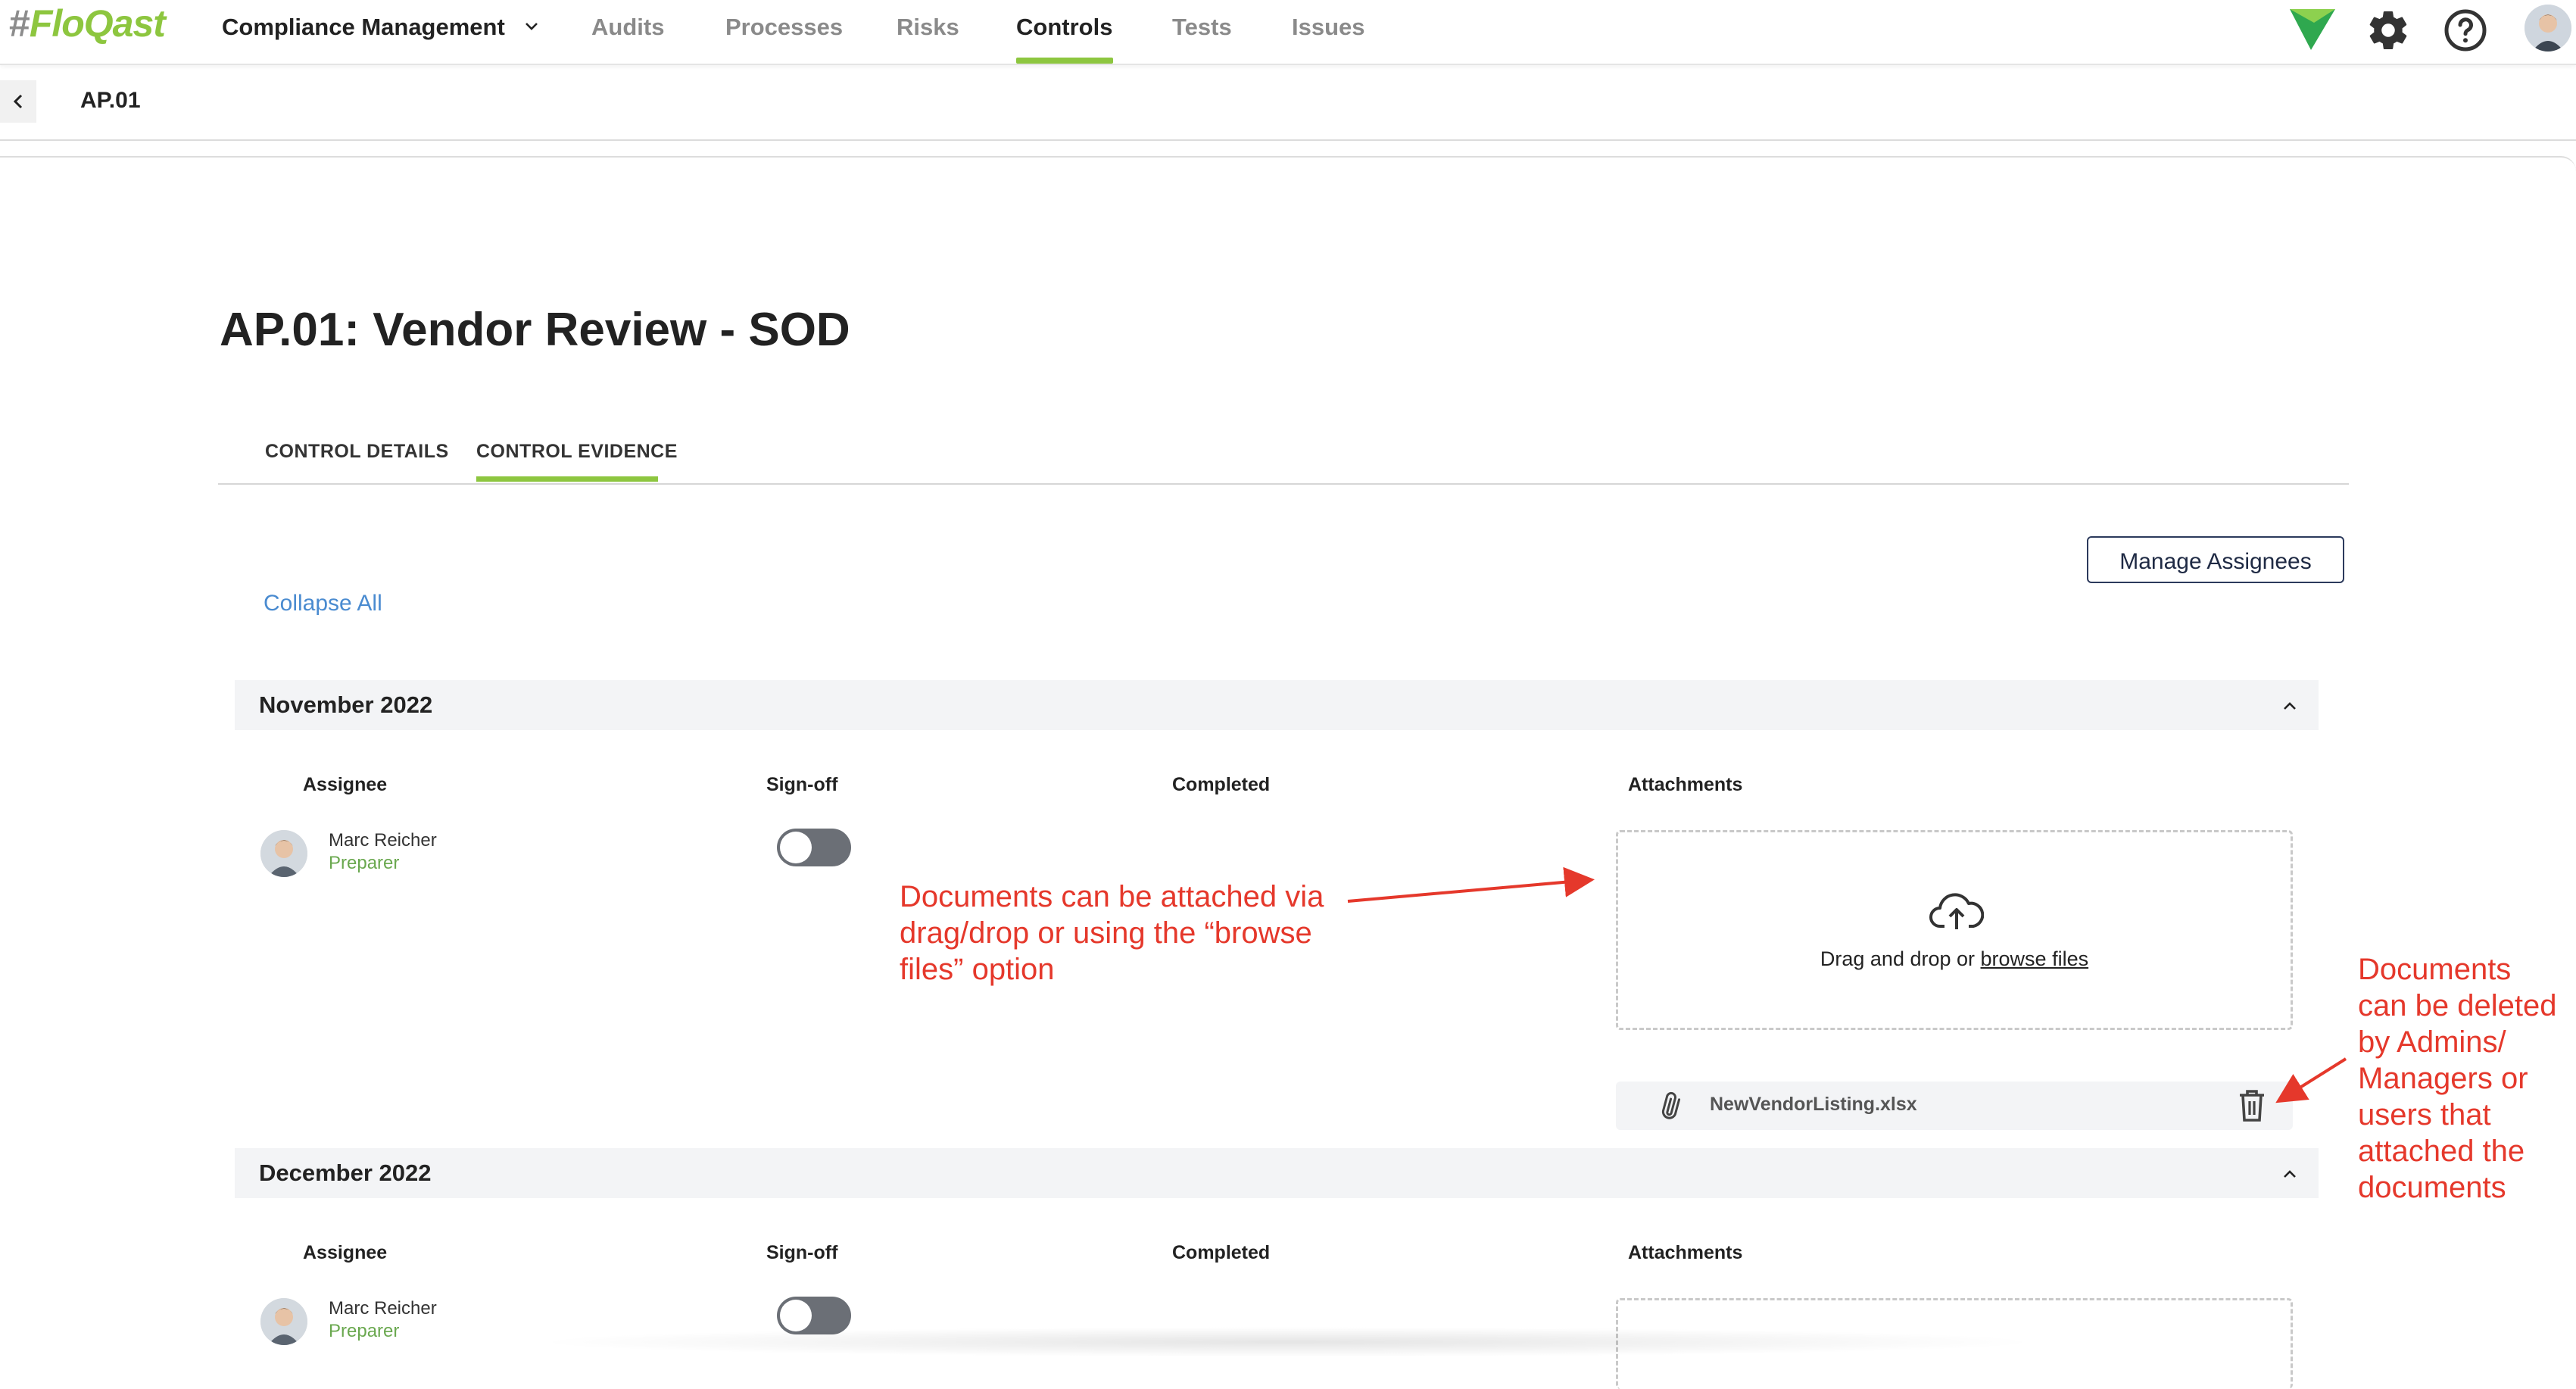 The height and width of the screenshot is (1389, 2576). Describe the element at coordinates (1277, 1173) in the screenshot. I see `section-header-december-2022: December 2022` at that location.